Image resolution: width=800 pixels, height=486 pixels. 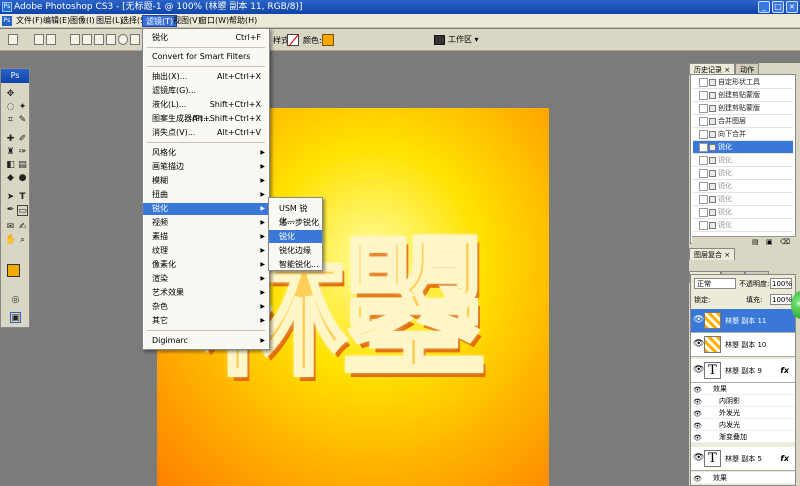 What do you see at coordinates (458, 40) in the screenshot?
I see `workspace-button: 工作区 ▾` at bounding box center [458, 40].